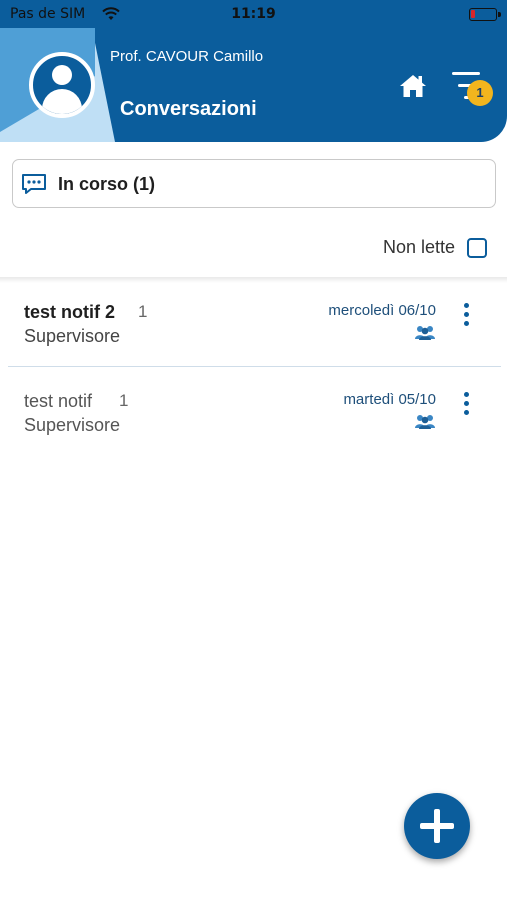 The image size is (507, 900). I want to click on unread-checkbox, so click(477, 248).